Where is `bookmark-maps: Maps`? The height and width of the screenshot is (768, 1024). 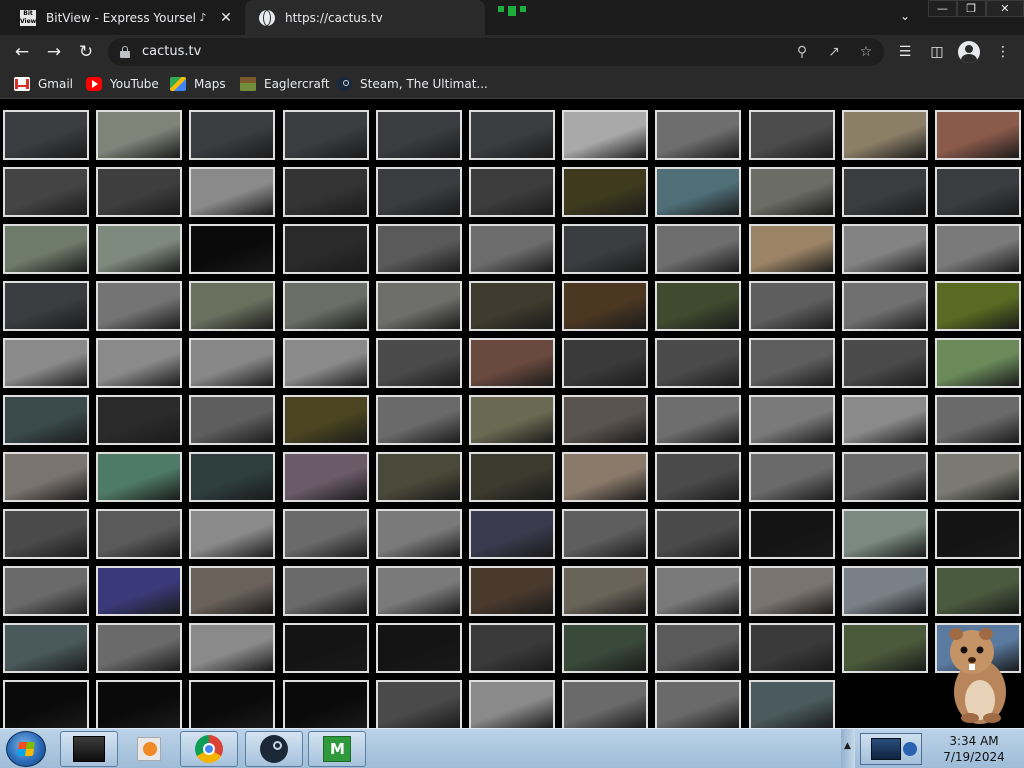 bookmark-maps: Maps is located at coordinates (198, 84).